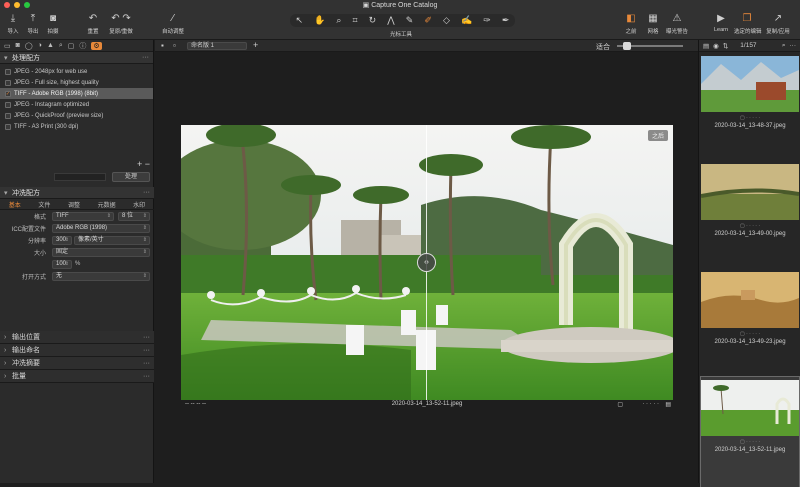 The height and width of the screenshot is (487, 800). I want to click on grid-button: ▦ 网格, so click(653, 24).